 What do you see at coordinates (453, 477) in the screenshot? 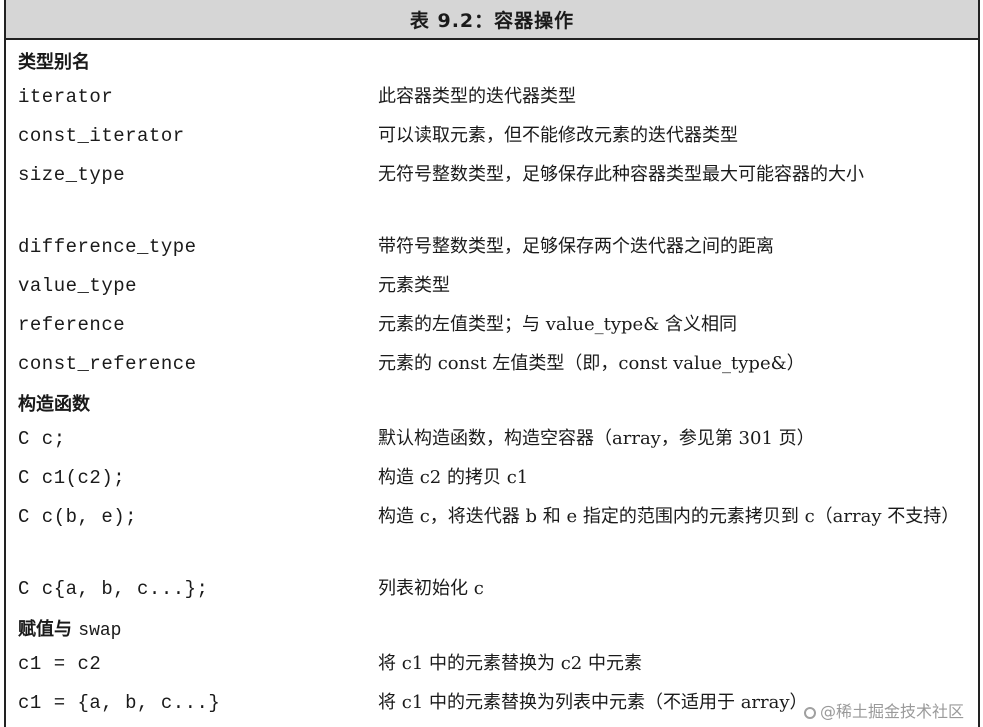
I see `description-cell: 构造 c2 的拷贝 c1` at bounding box center [453, 477].